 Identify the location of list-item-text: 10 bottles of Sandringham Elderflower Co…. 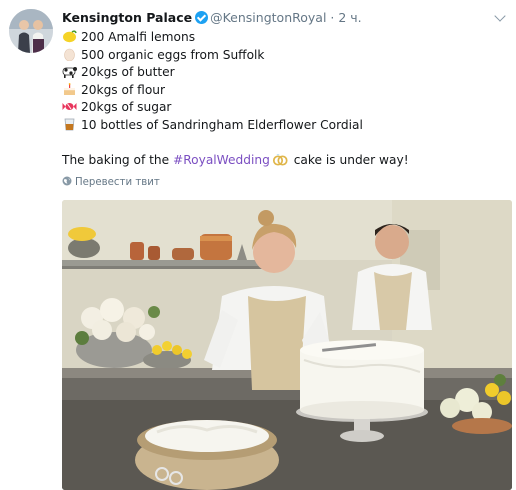
(222, 124).